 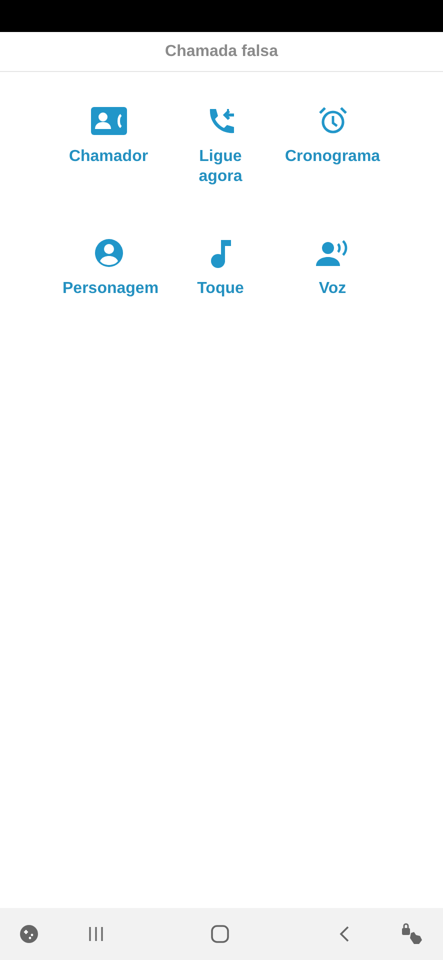 What do you see at coordinates (108, 157) in the screenshot?
I see `menu-item-label: Chamador` at bounding box center [108, 157].